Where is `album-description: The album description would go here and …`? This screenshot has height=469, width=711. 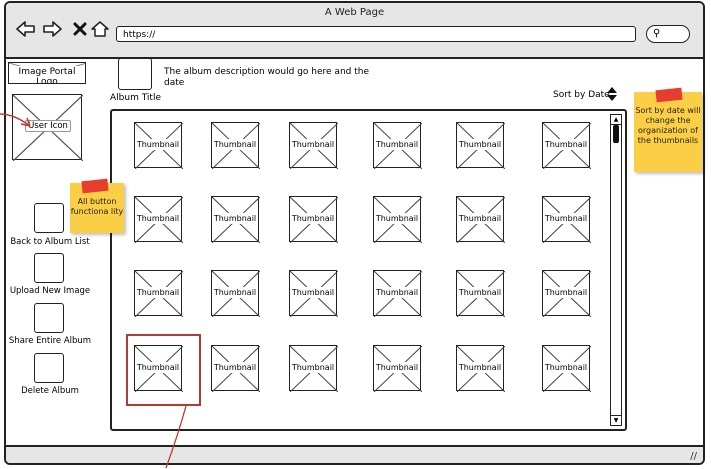 album-description: The album description would go here and … is located at coordinates (266, 77).